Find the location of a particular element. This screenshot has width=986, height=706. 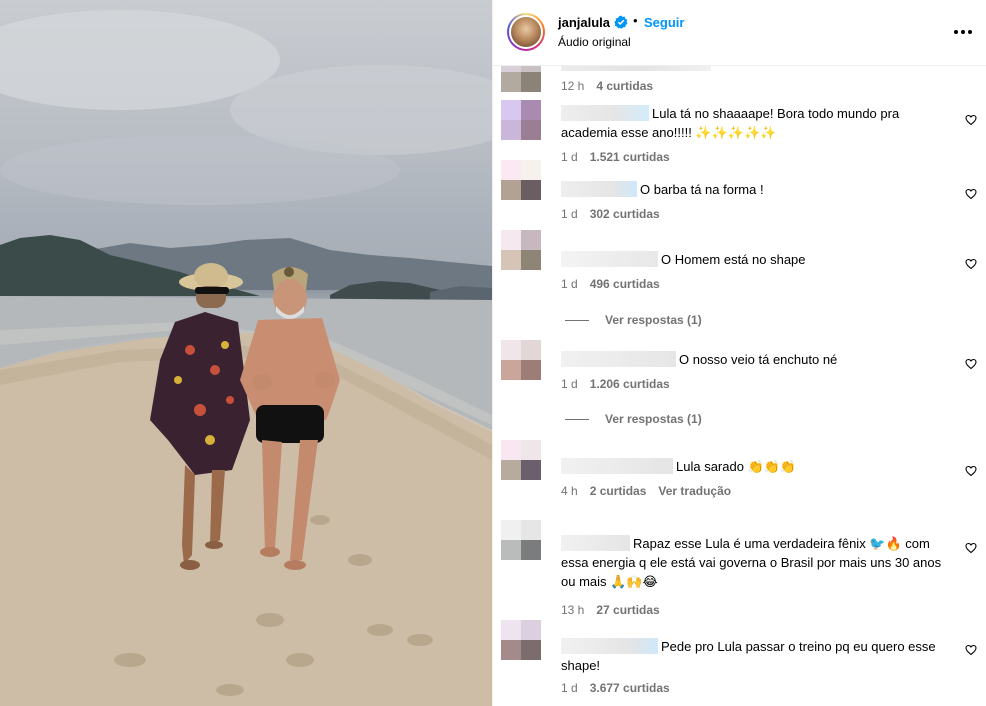

comment-likes: 1.521 curtidas is located at coordinates (630, 157).